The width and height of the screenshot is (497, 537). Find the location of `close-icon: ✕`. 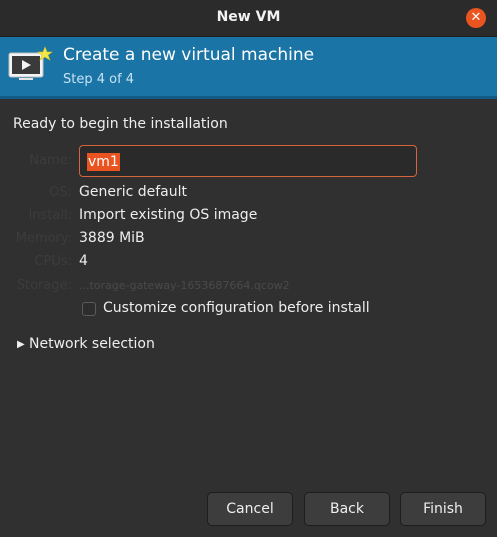

close-icon: ✕ is located at coordinates (476, 18).